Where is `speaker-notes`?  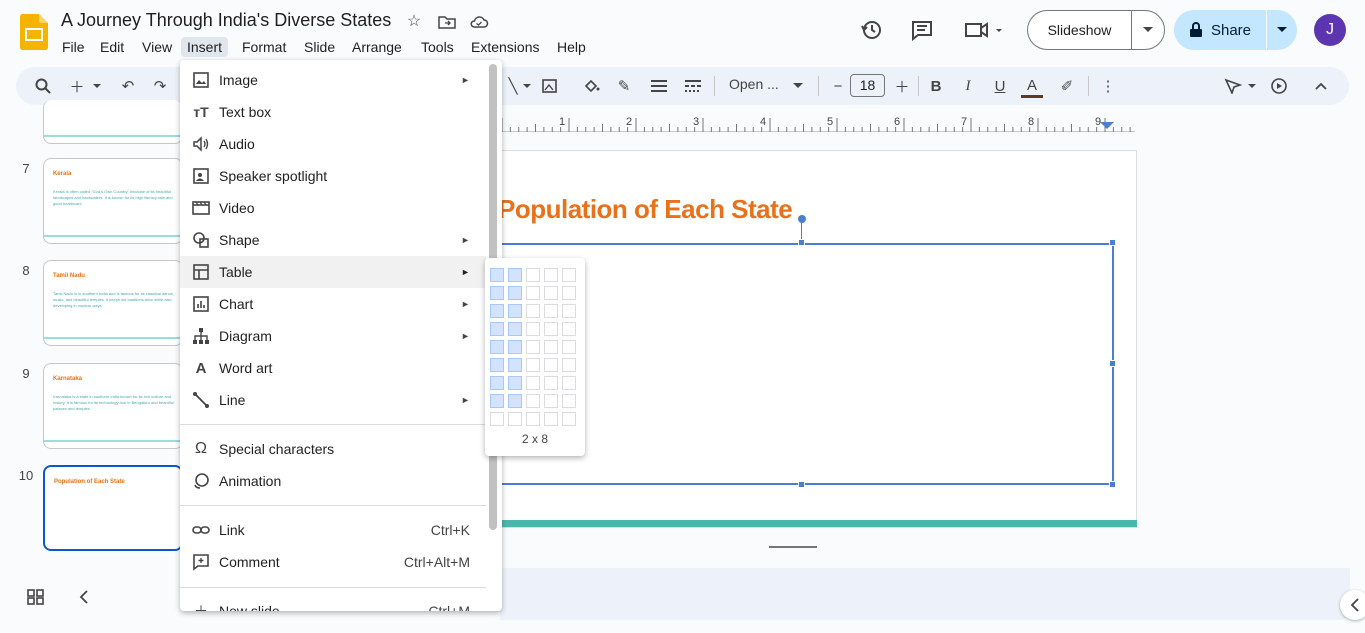
speaker-notes is located at coordinates (925, 594).